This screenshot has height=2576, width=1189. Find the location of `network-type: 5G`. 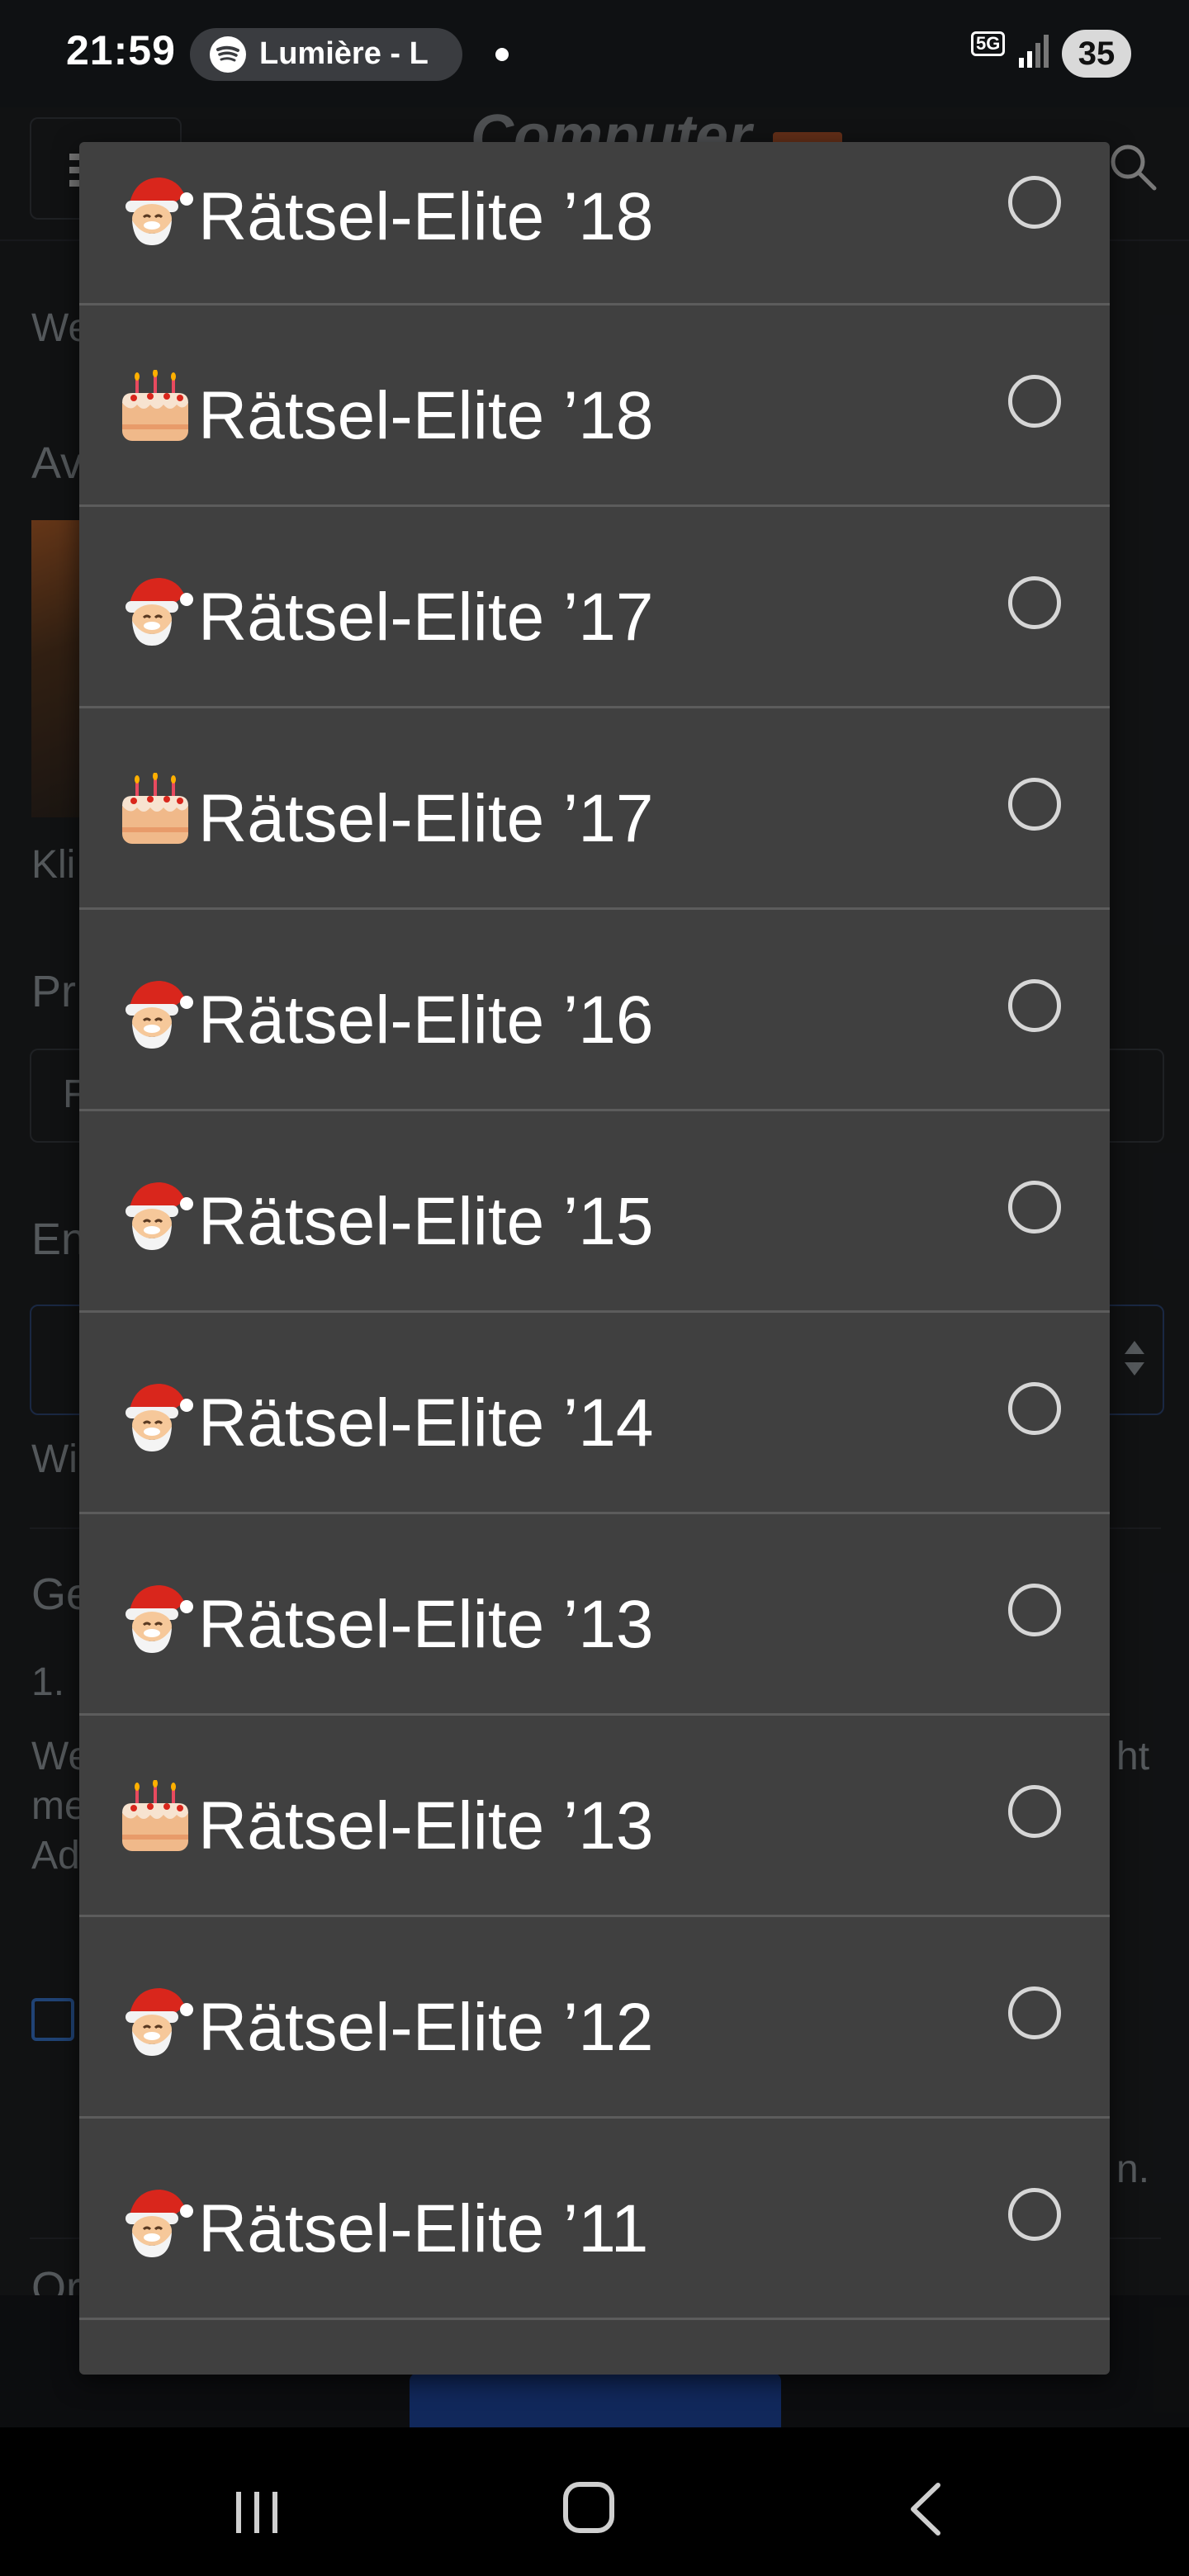

network-type: 5G is located at coordinates (988, 43).